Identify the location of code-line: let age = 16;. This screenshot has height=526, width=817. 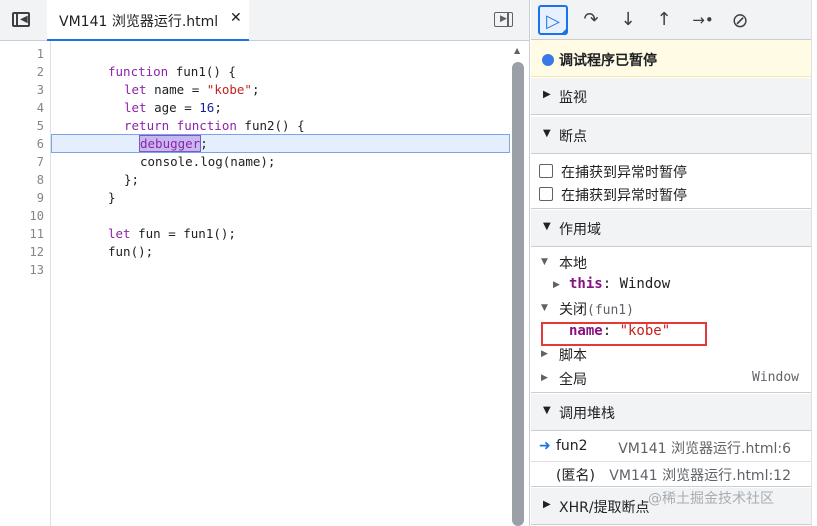
(173, 108).